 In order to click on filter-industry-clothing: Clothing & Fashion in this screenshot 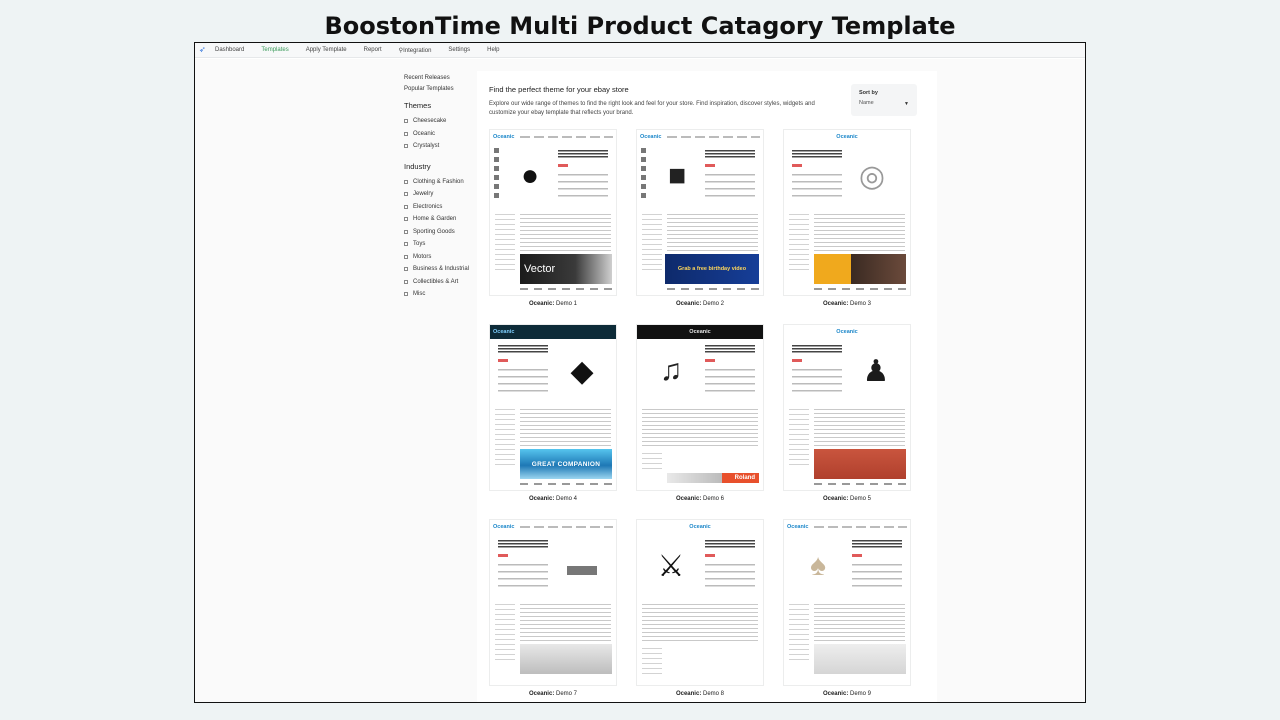, I will do `click(439, 182)`.